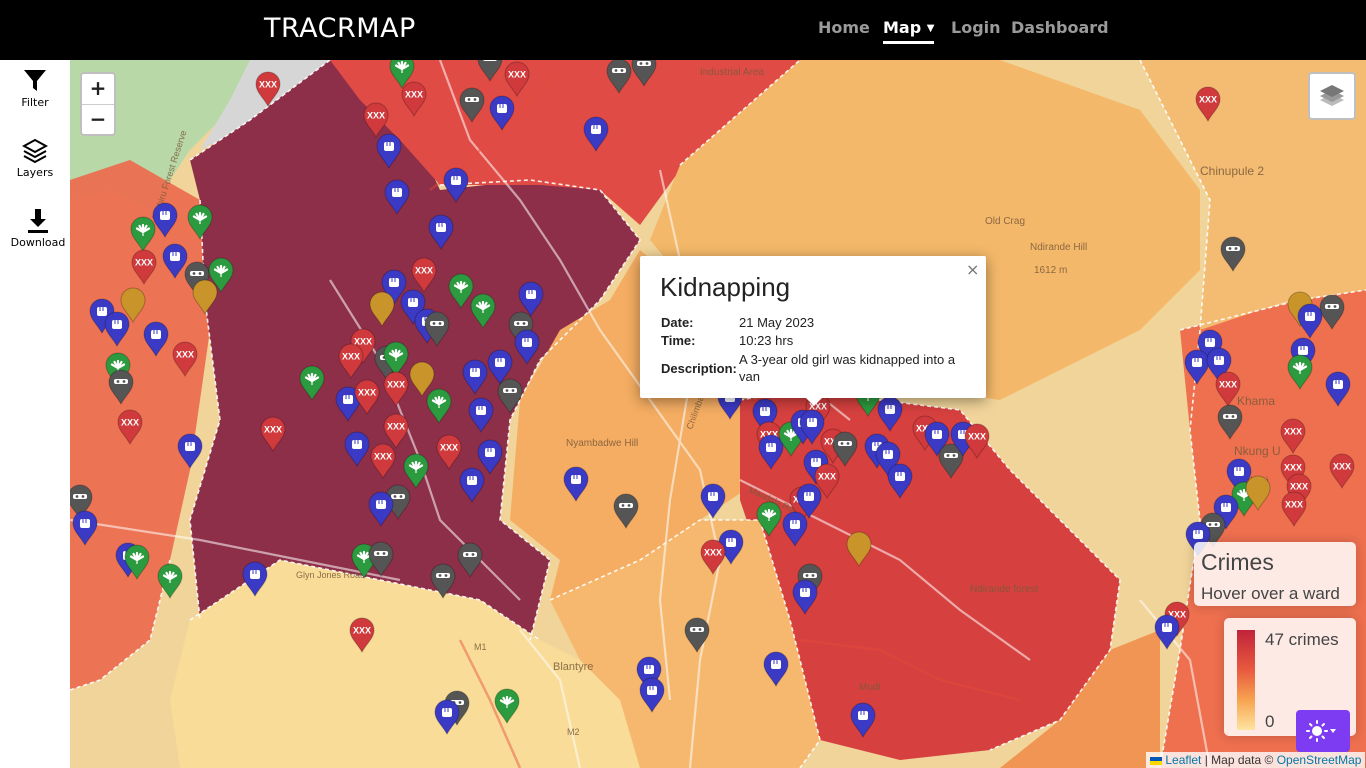  What do you see at coordinates (35, 158) in the screenshot?
I see `layers-button: Layers` at bounding box center [35, 158].